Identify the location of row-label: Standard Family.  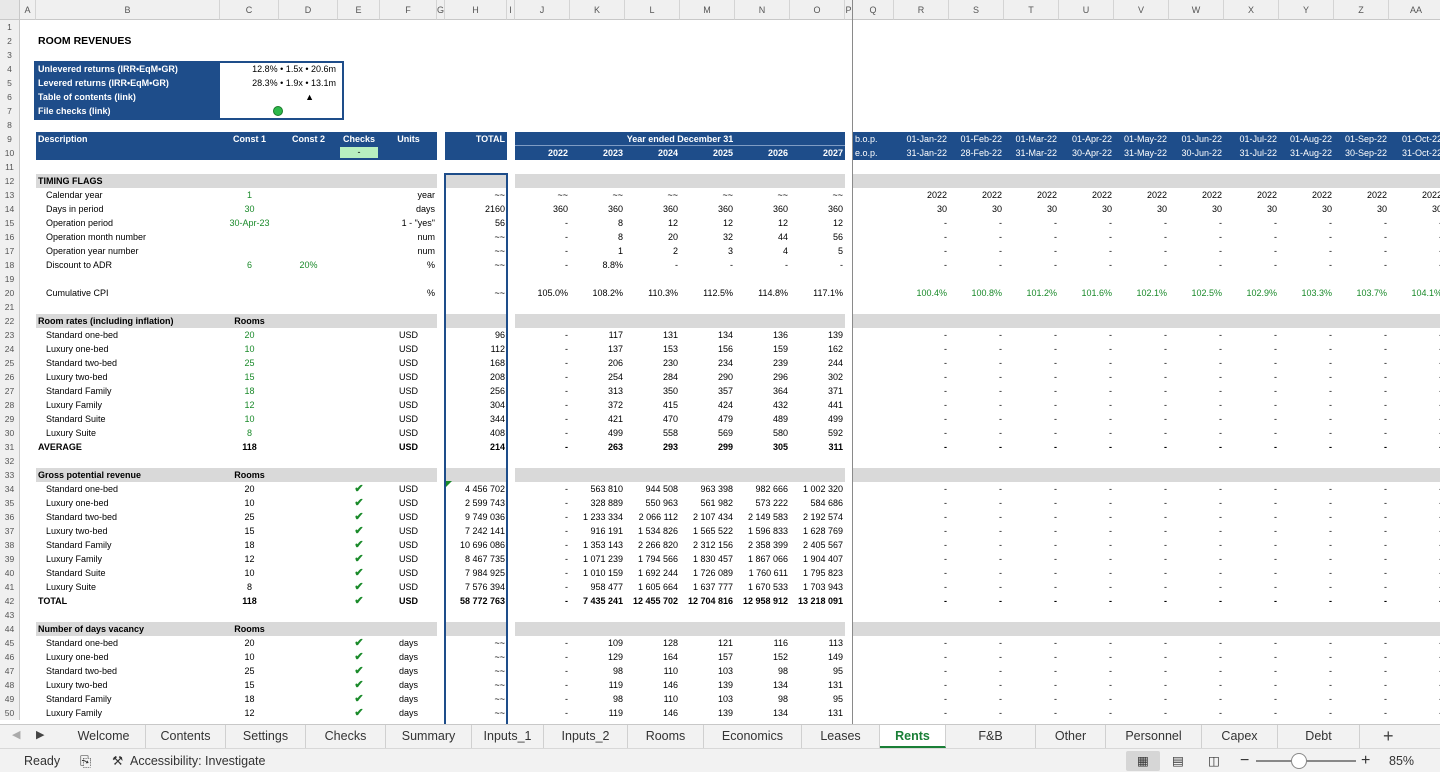
(132, 545).